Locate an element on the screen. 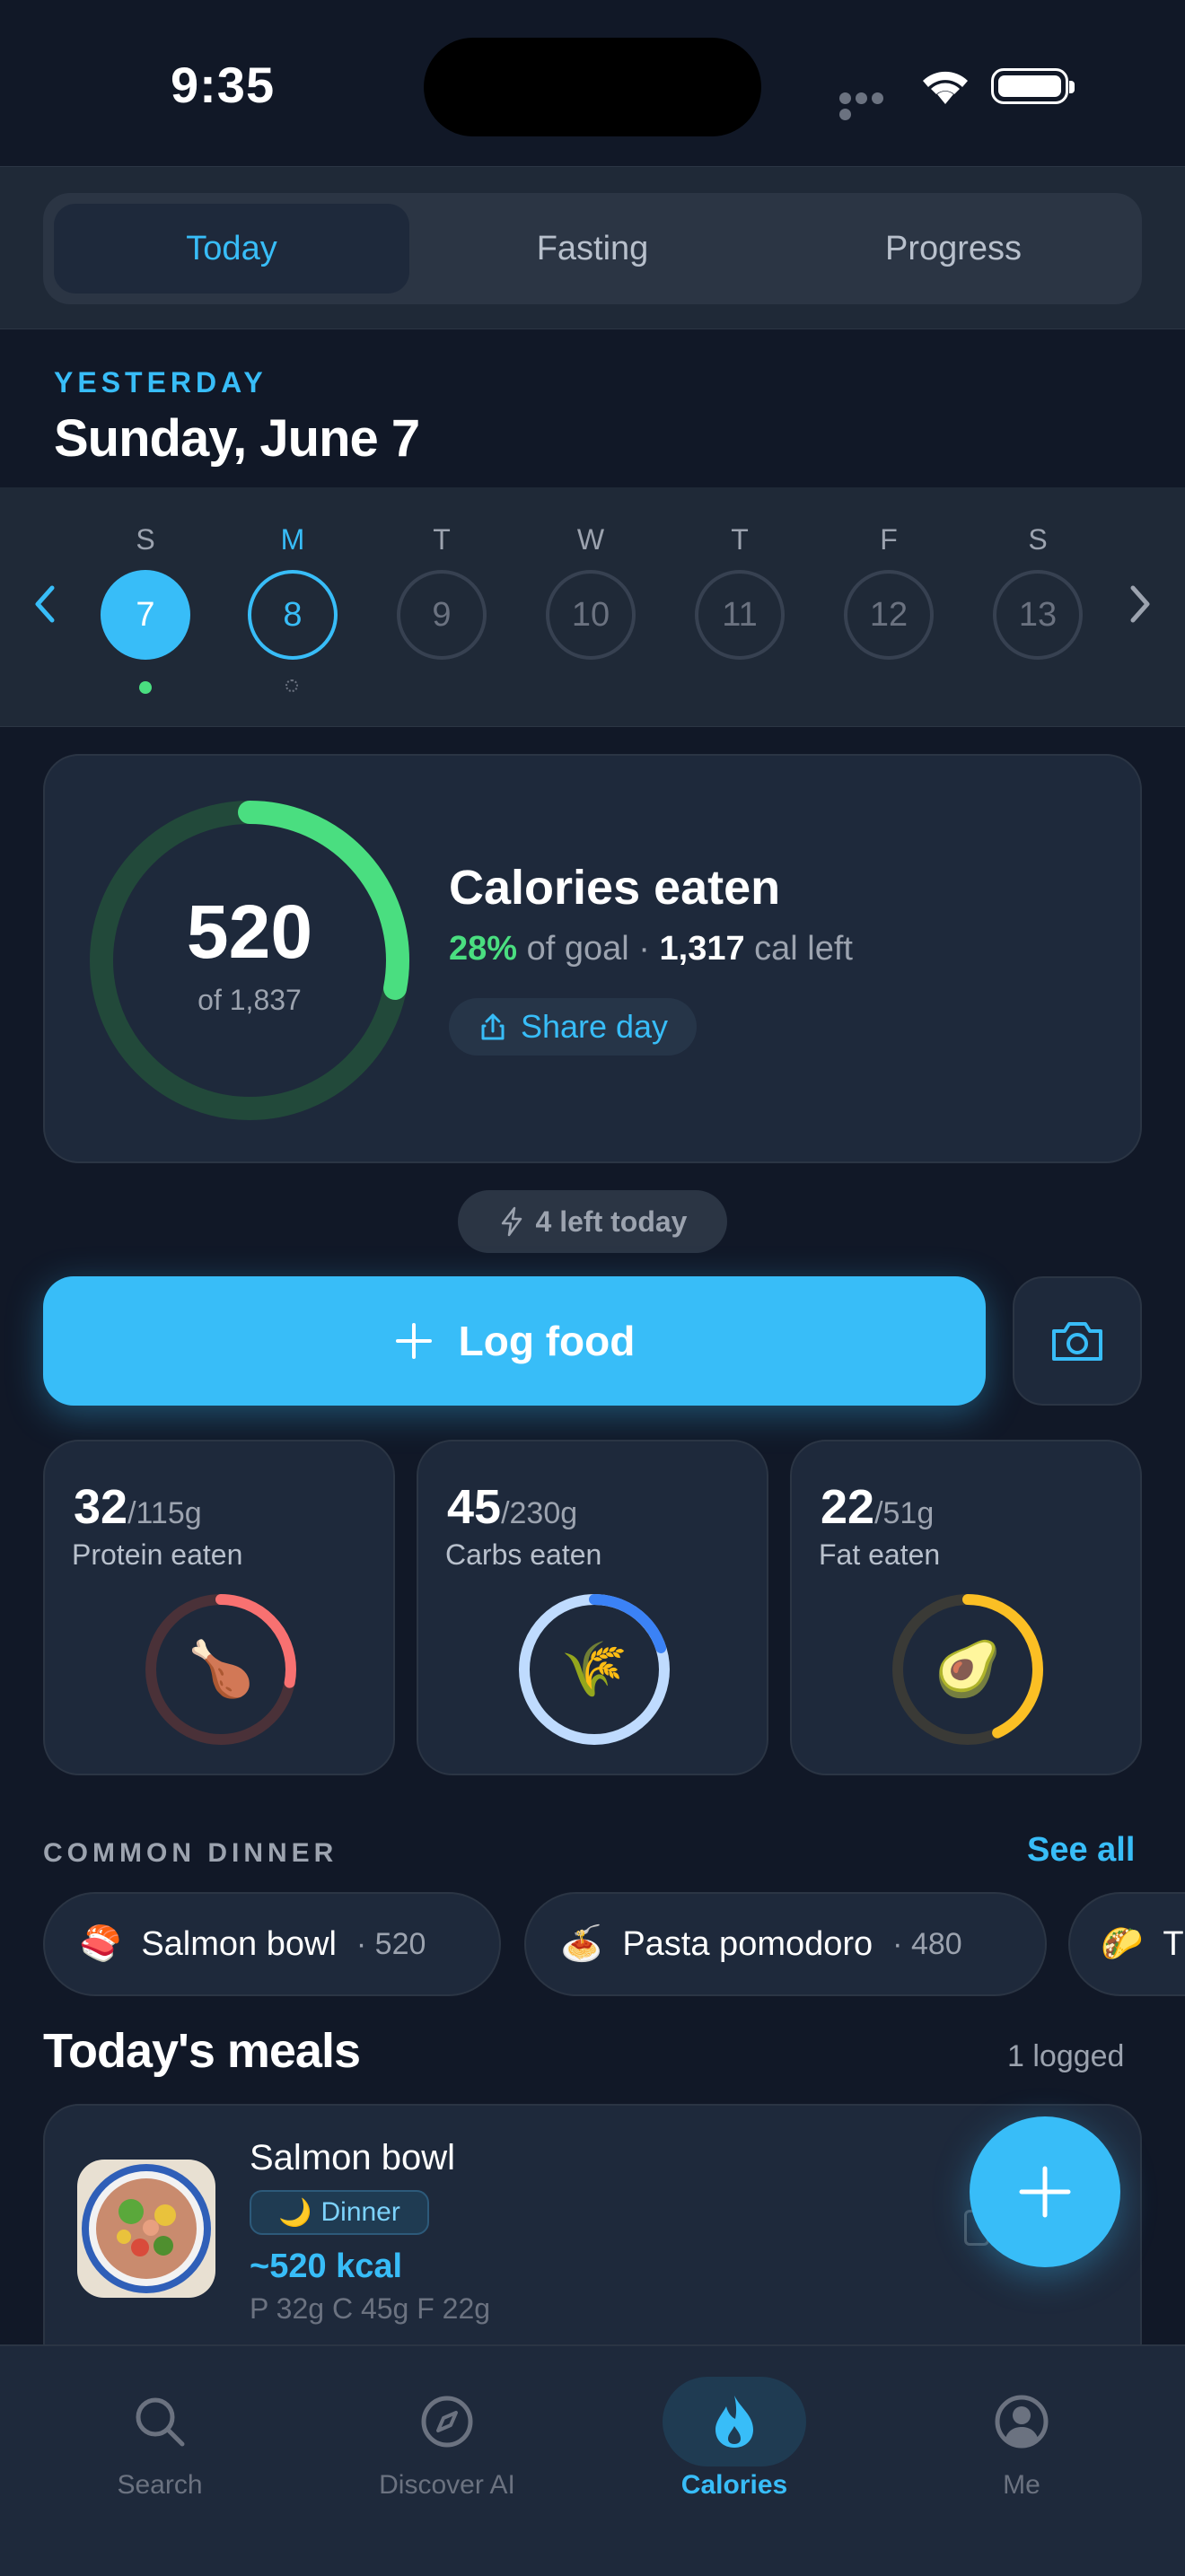 This screenshot has width=1185, height=2576. macro-value: 22/51g is located at coordinates (877, 1507).